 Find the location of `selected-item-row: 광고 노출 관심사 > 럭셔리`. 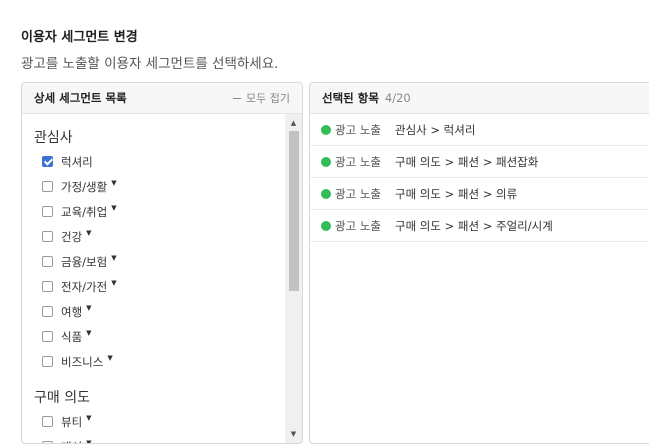

selected-item-row: 광고 노출 관심사 > 럭셔리 is located at coordinates (479, 130).